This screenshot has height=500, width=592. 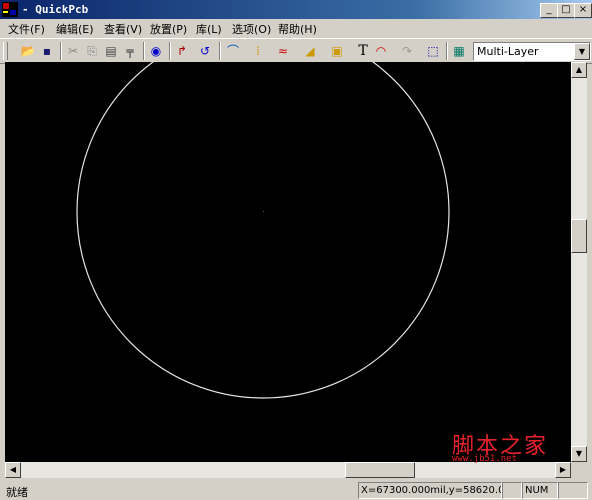 I want to click on scroll-right-icon: ▶, so click(x=563, y=470).